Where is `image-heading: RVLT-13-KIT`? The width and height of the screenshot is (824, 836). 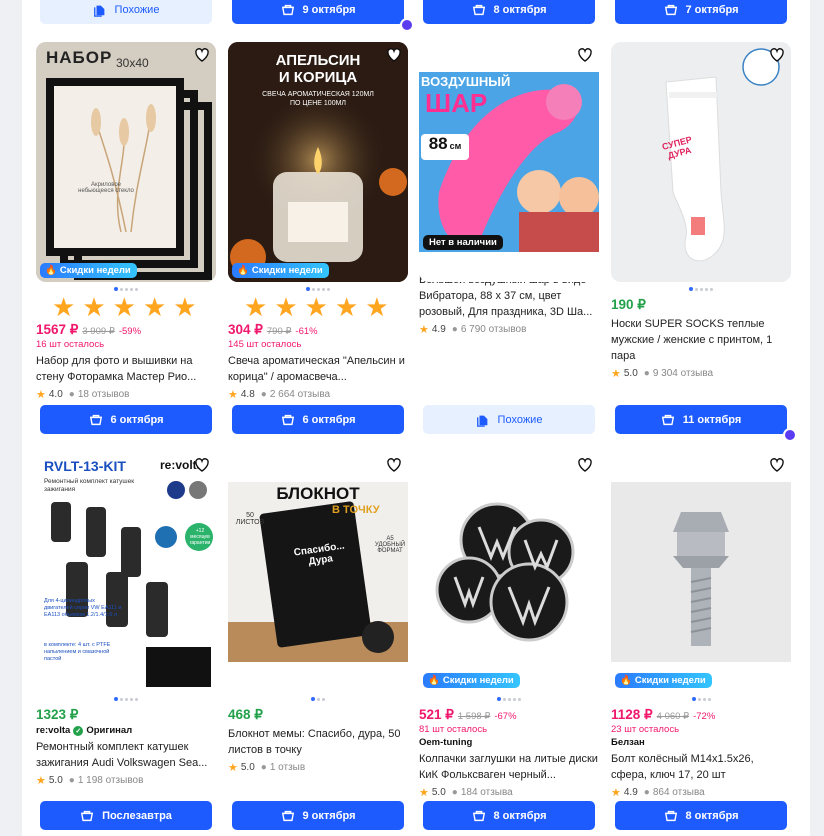
image-heading: RVLT-13-KIT is located at coordinates (85, 466).